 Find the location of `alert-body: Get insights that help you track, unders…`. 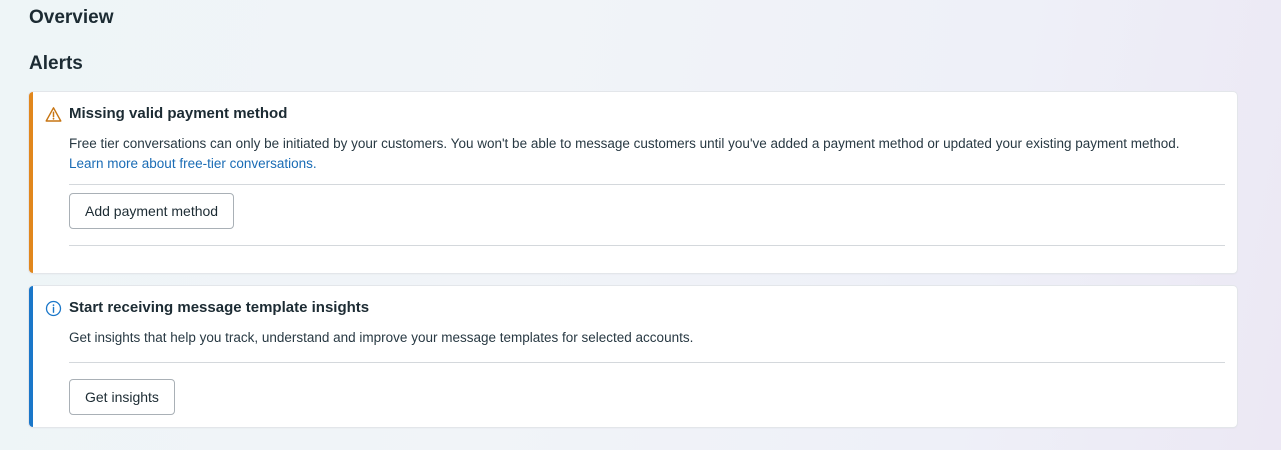

alert-body: Get insights that help you track, unders… is located at coordinates (649, 338).